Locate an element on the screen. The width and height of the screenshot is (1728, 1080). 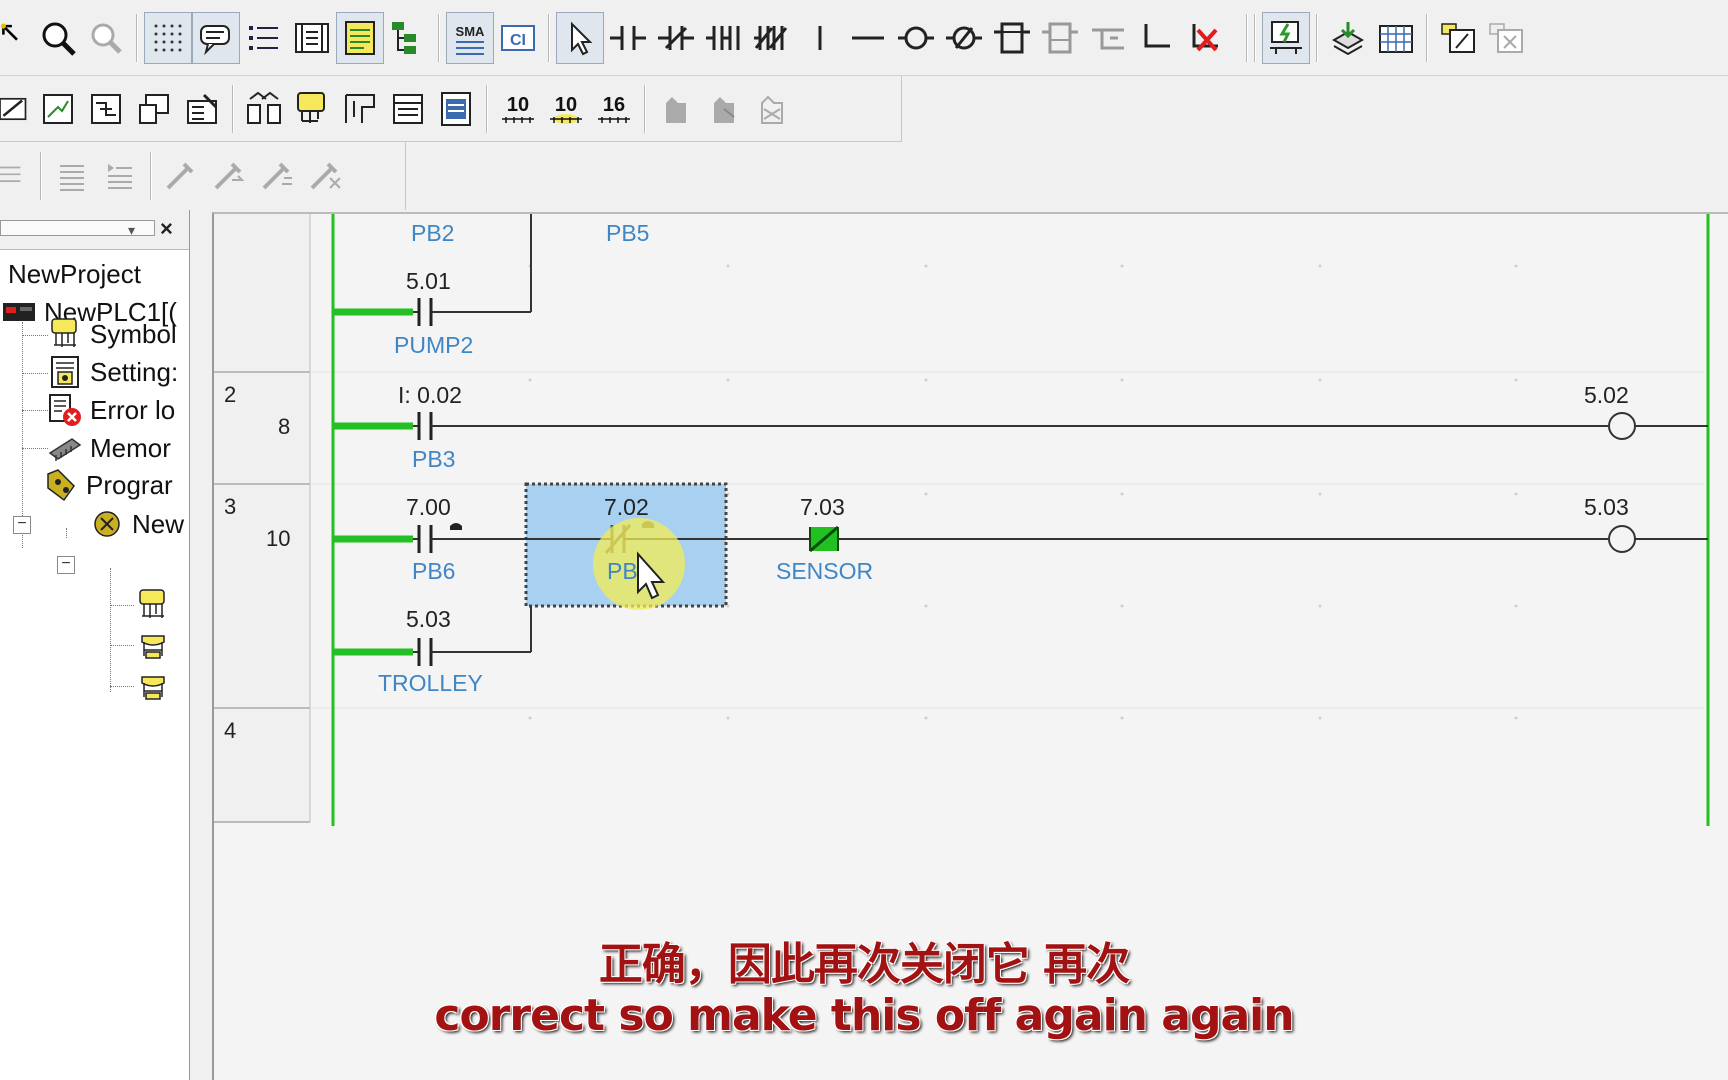
address-label: 5.03 is located at coordinates (428, 619).